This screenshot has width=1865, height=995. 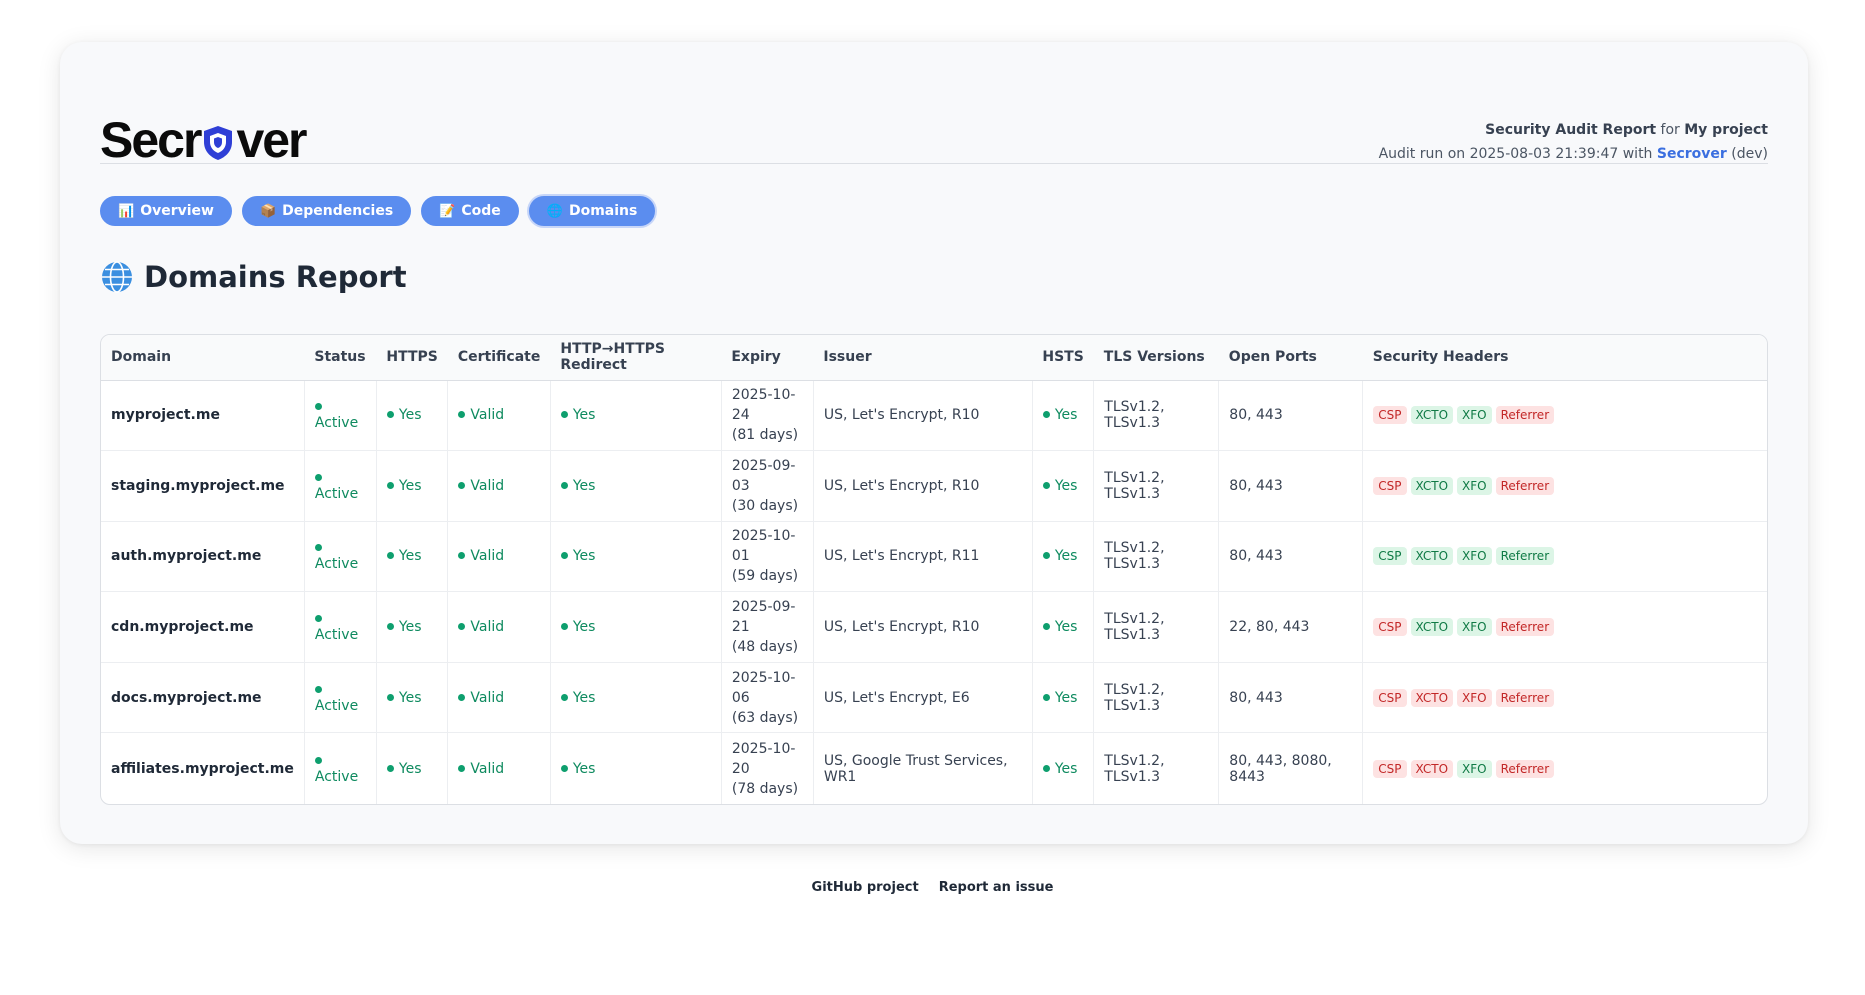 I want to click on shield-icon, so click(x=218, y=143).